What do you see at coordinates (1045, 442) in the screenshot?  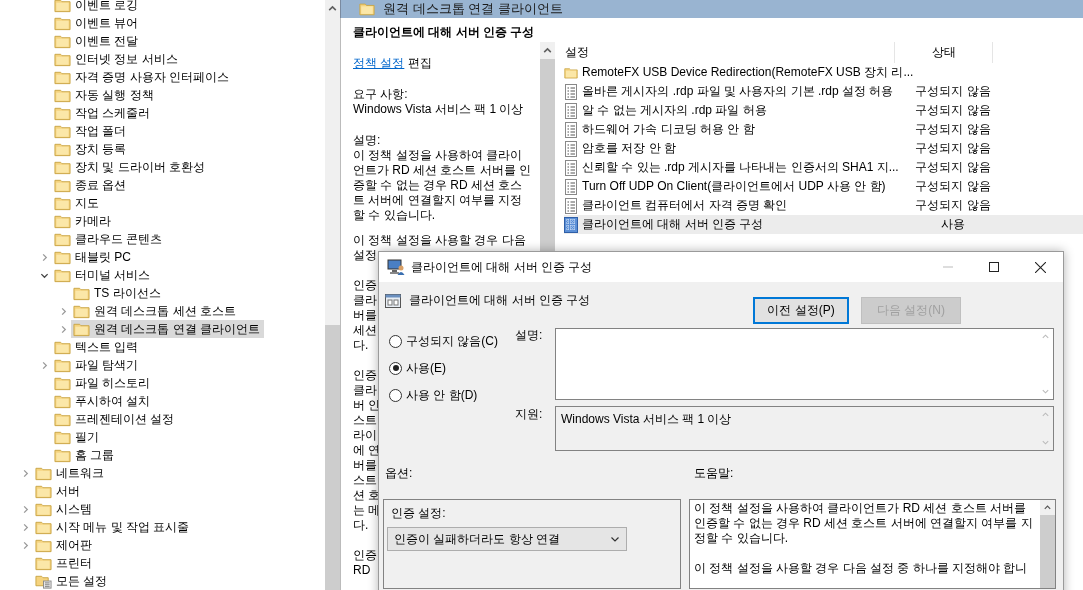 I see `scroll-down-icon` at bounding box center [1045, 442].